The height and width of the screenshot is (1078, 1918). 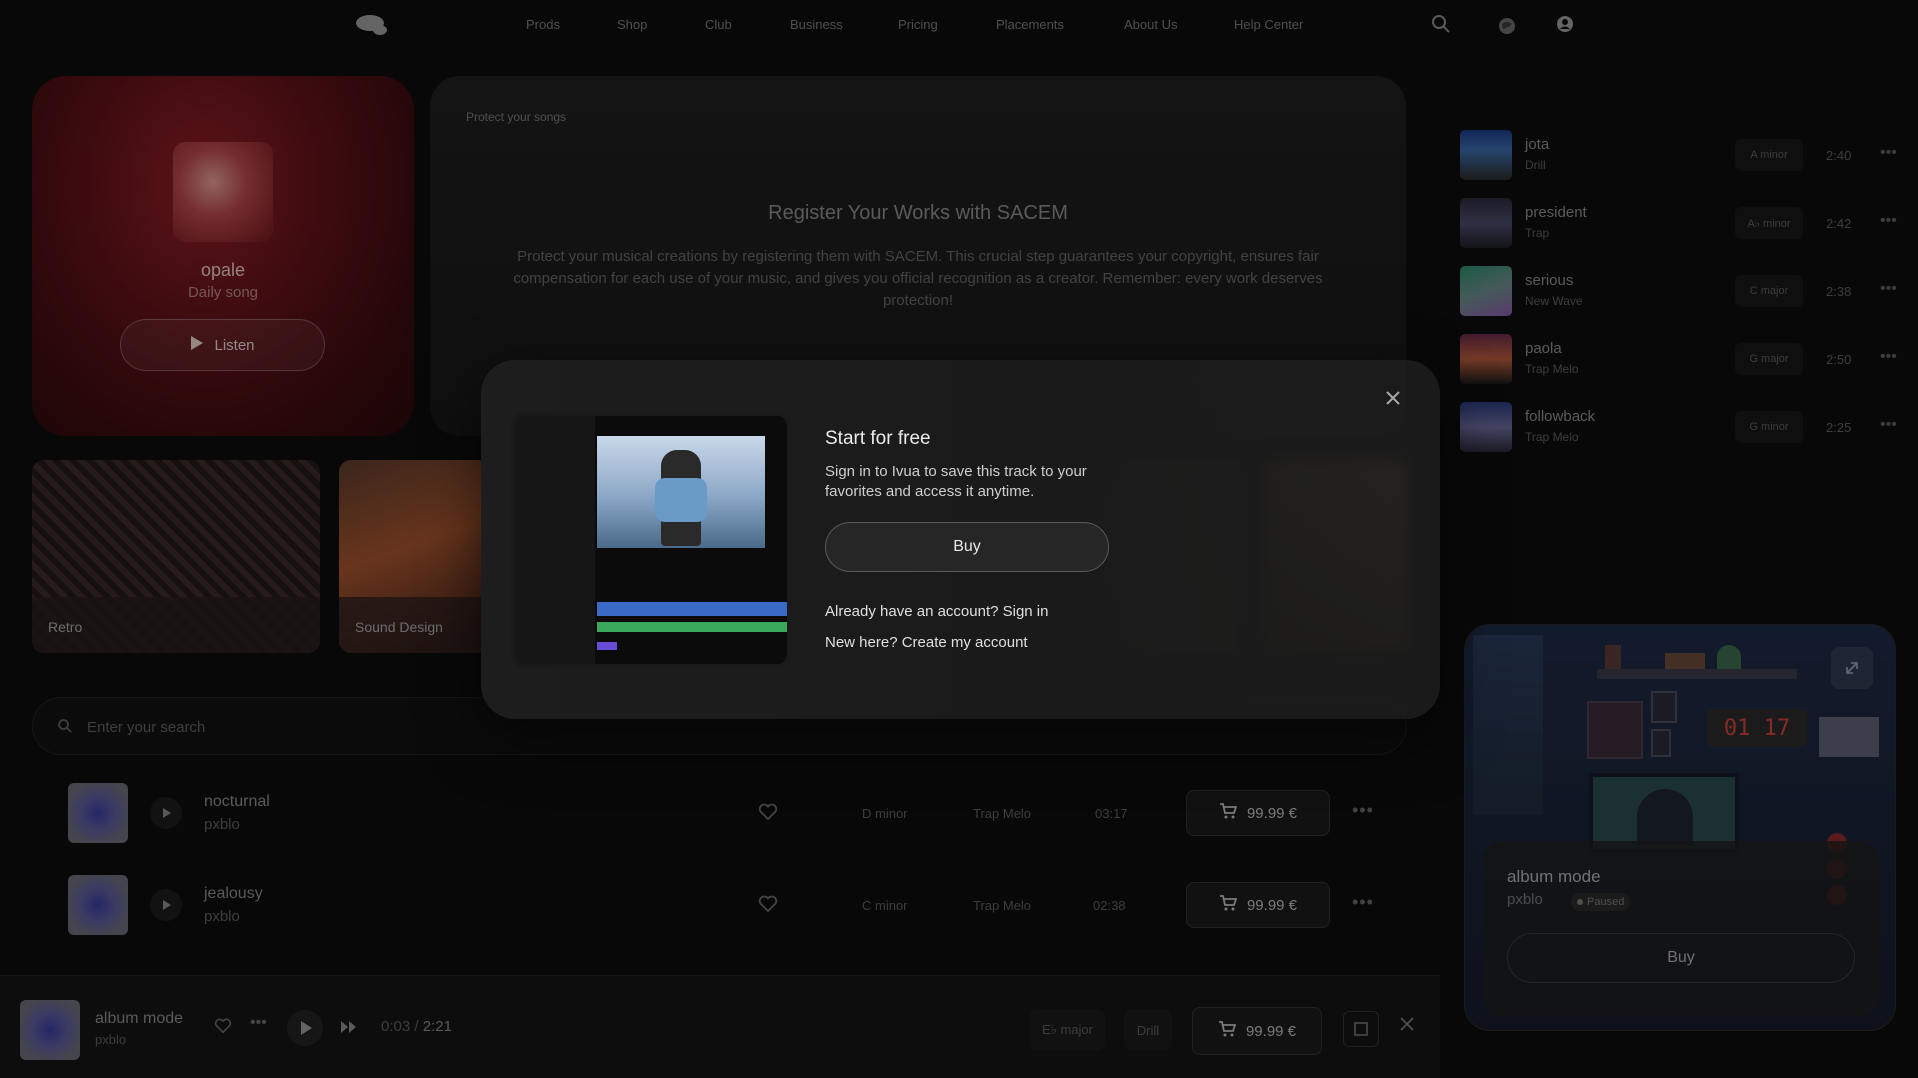 What do you see at coordinates (1757, 728) in the screenshot?
I see `clock-display: 01 17` at bounding box center [1757, 728].